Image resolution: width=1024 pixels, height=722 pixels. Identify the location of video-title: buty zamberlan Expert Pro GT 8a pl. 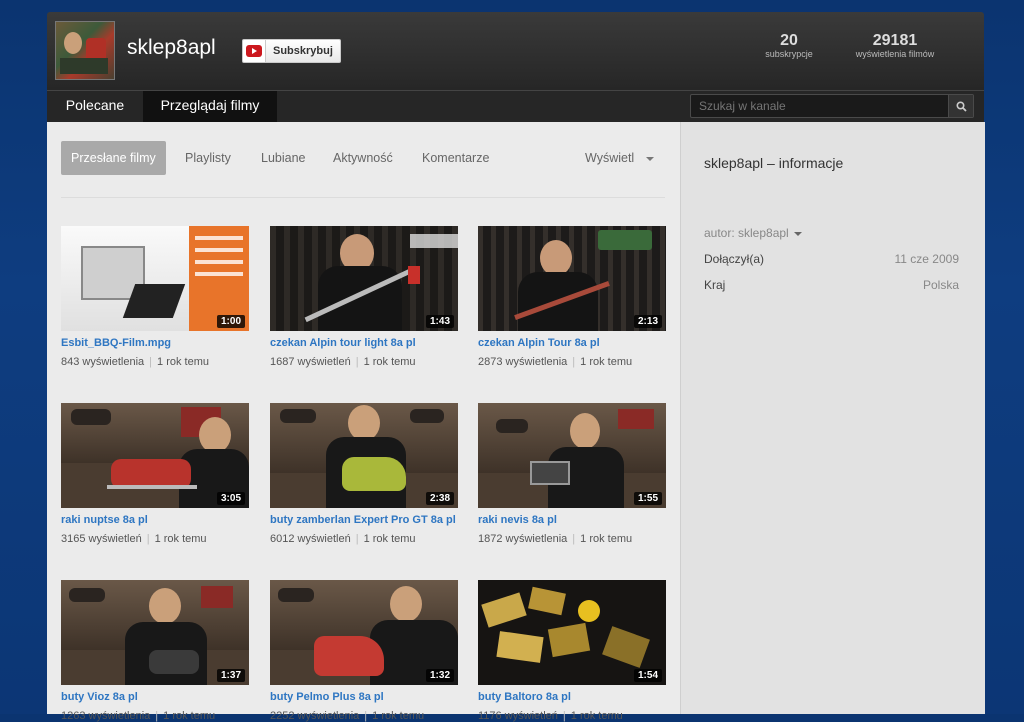
(364, 520).